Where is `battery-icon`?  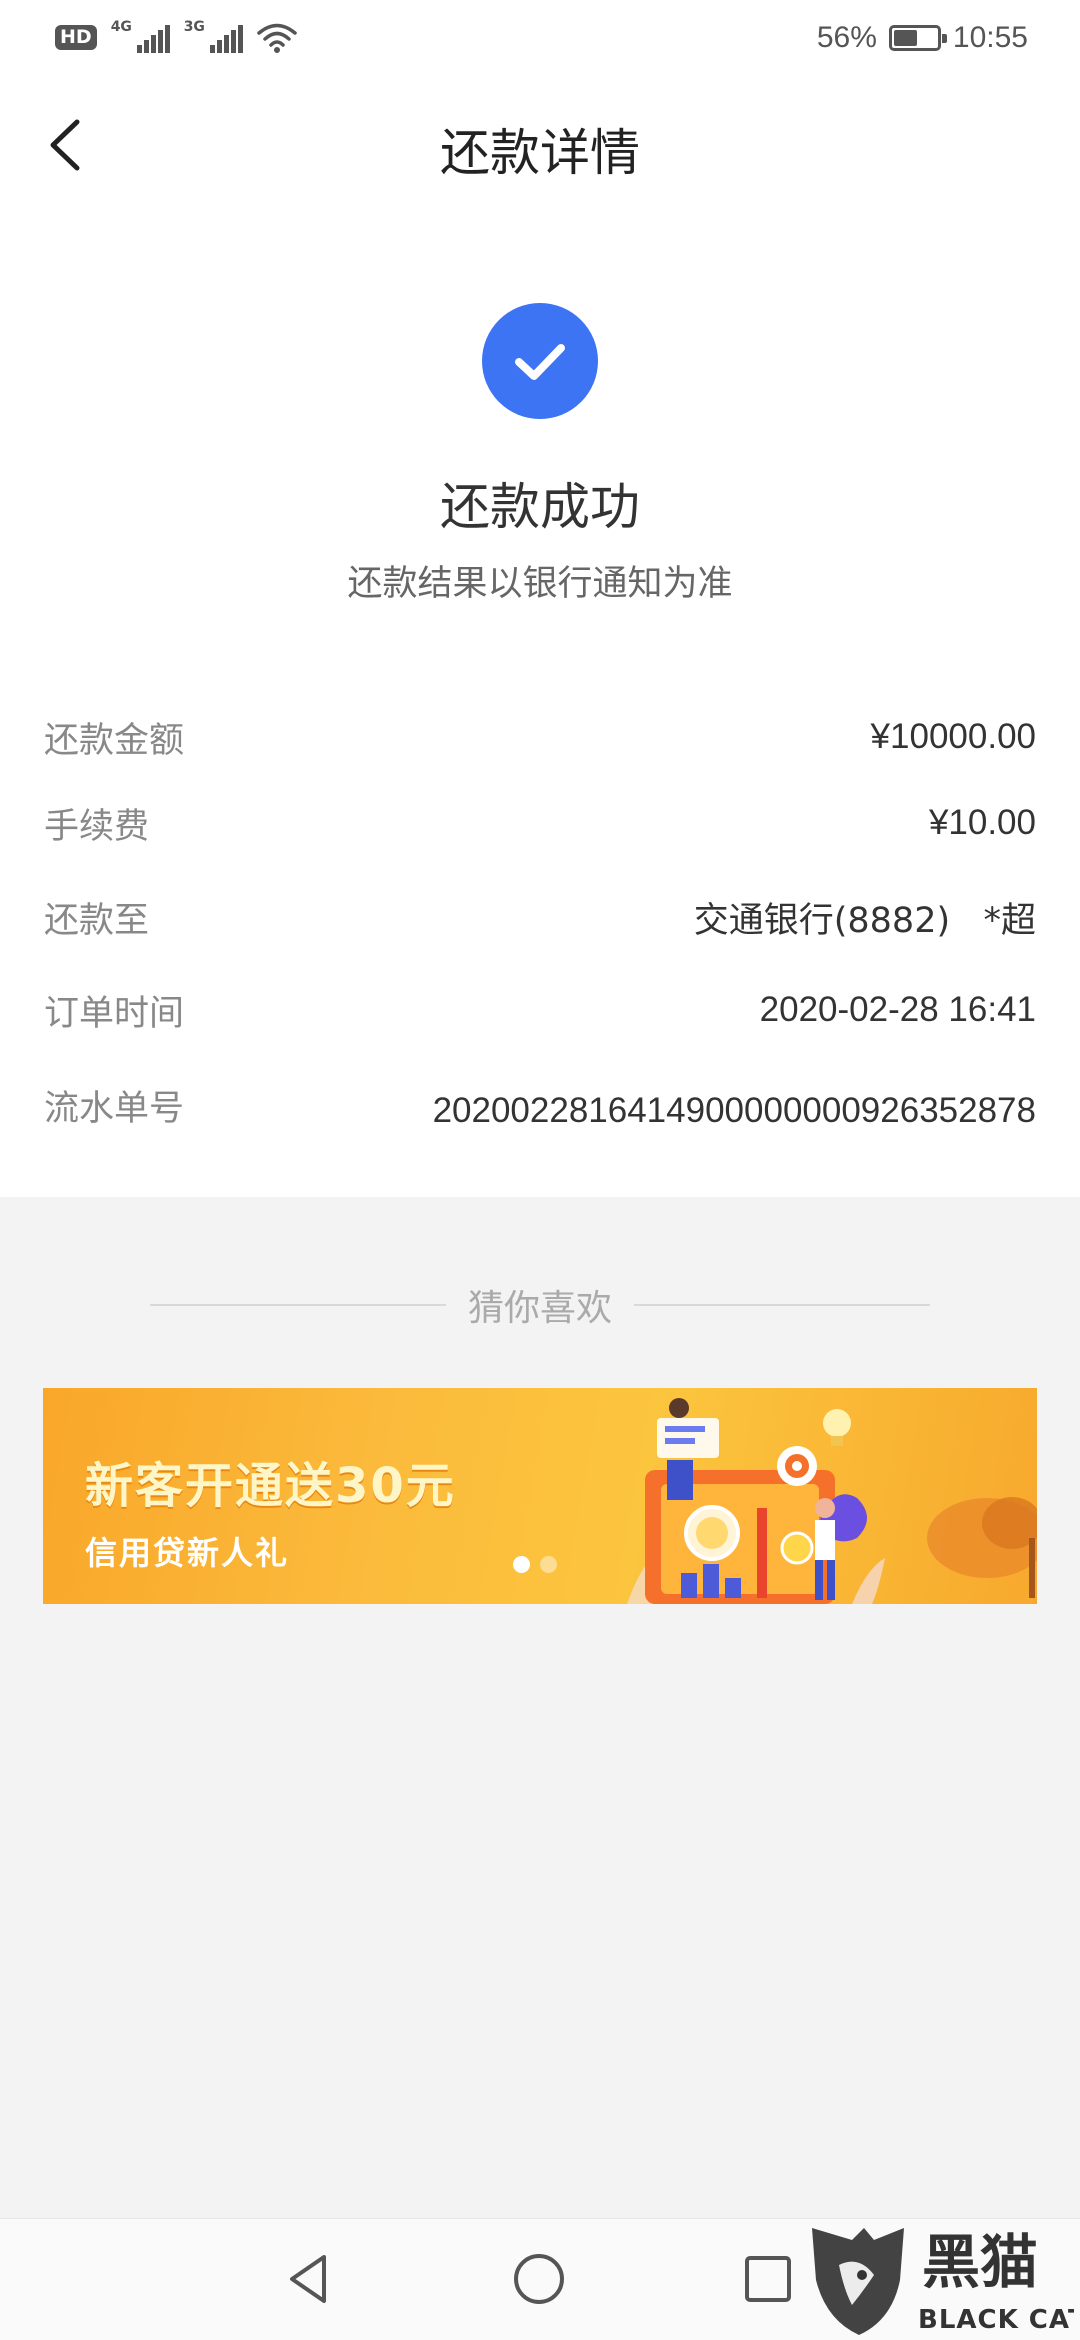
battery-icon is located at coordinates (917, 37).